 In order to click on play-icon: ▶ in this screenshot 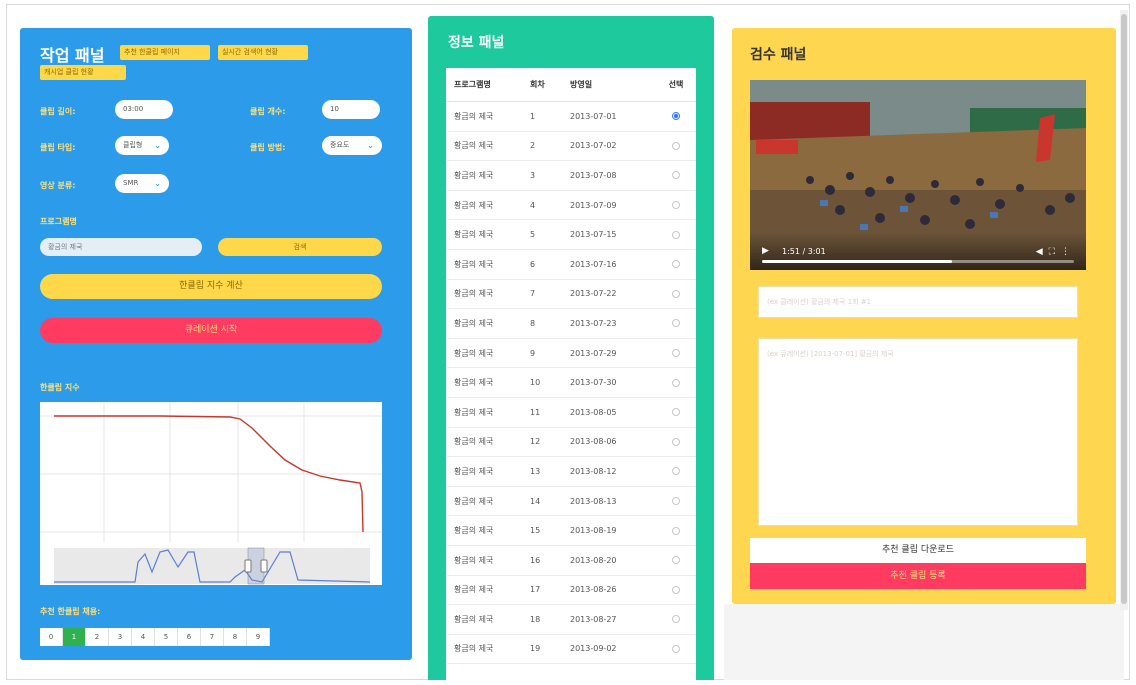, I will do `click(765, 251)`.